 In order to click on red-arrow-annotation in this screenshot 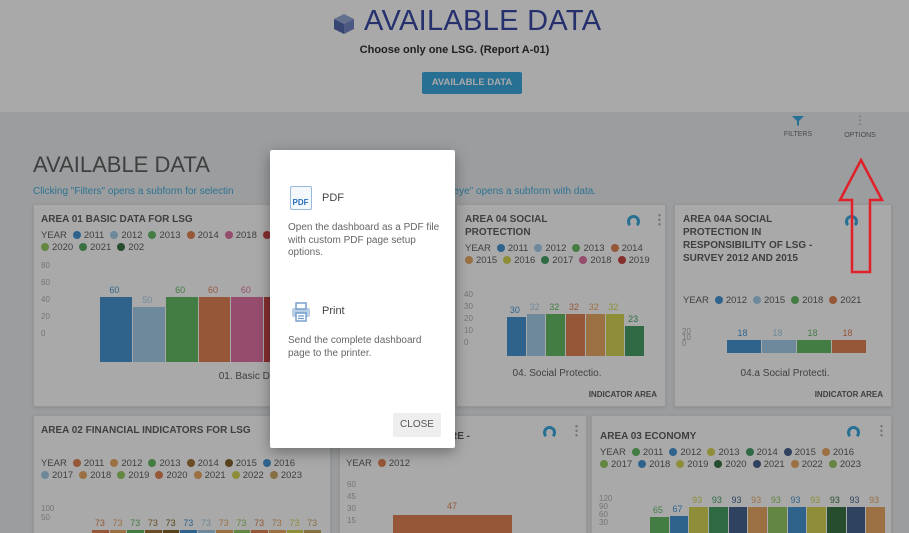, I will do `click(861, 216)`.